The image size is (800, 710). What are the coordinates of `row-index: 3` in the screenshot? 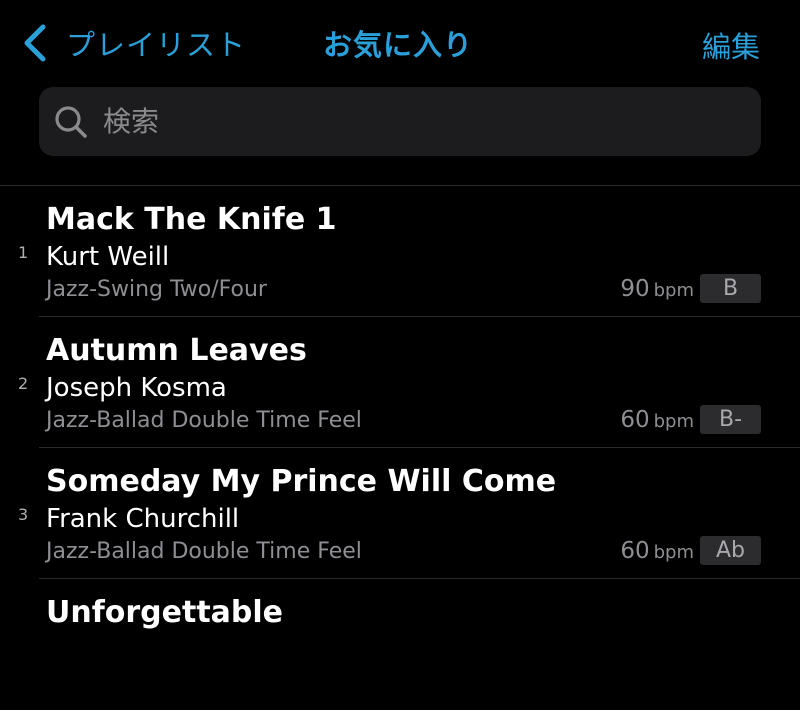 It's located at (23, 514).